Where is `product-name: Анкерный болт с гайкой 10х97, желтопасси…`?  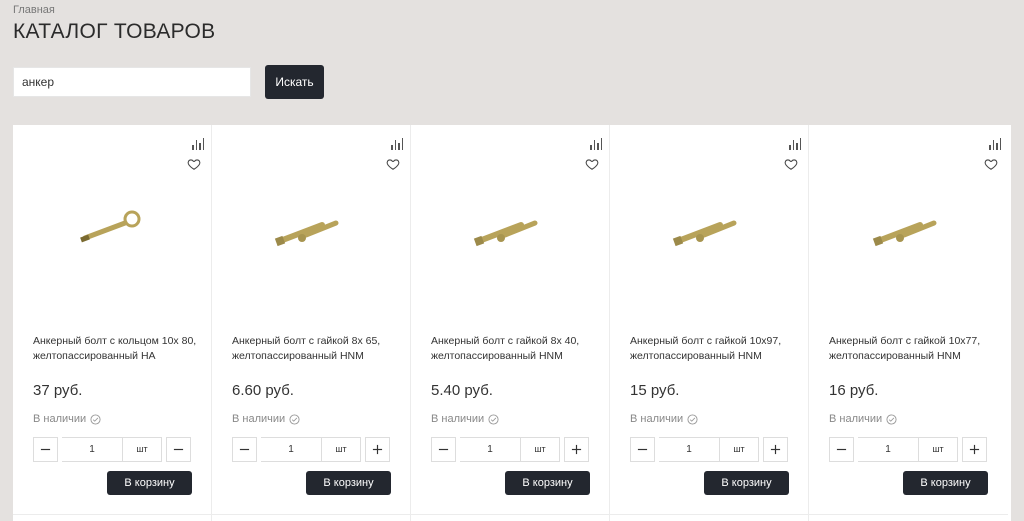 product-name: Анкерный болт с гайкой 10х97, желтопасси… is located at coordinates (712, 349).